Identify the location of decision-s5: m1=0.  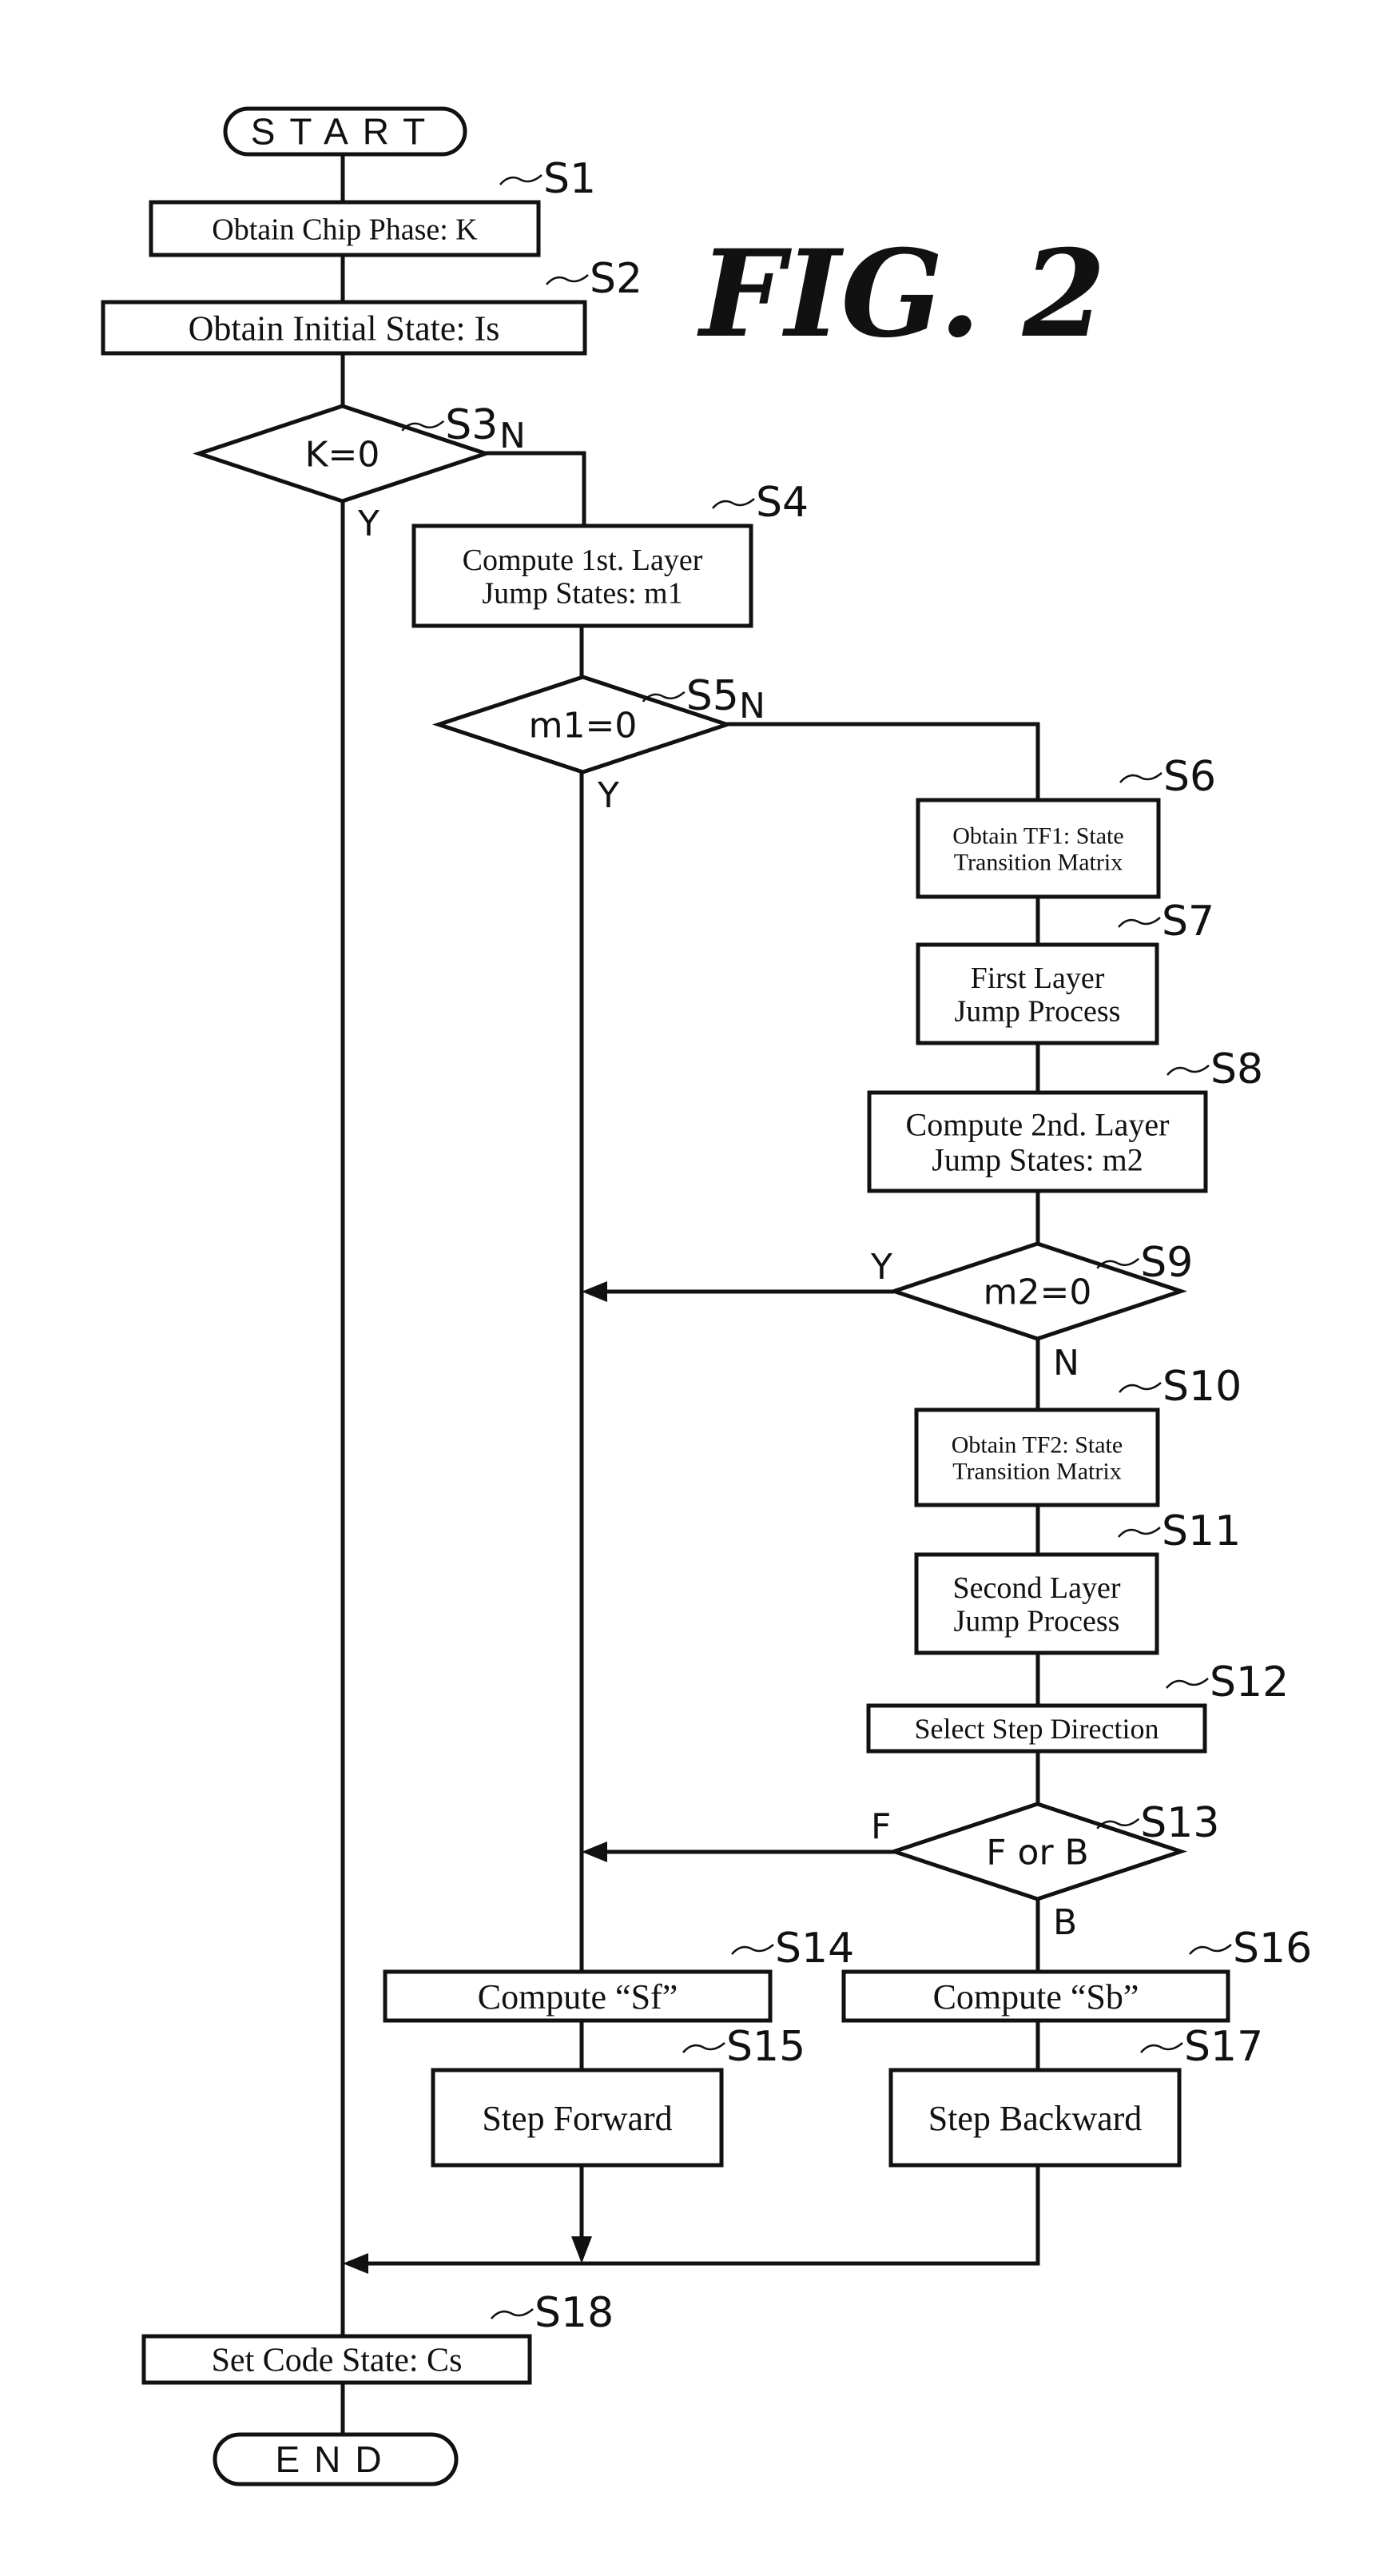
(583, 724).